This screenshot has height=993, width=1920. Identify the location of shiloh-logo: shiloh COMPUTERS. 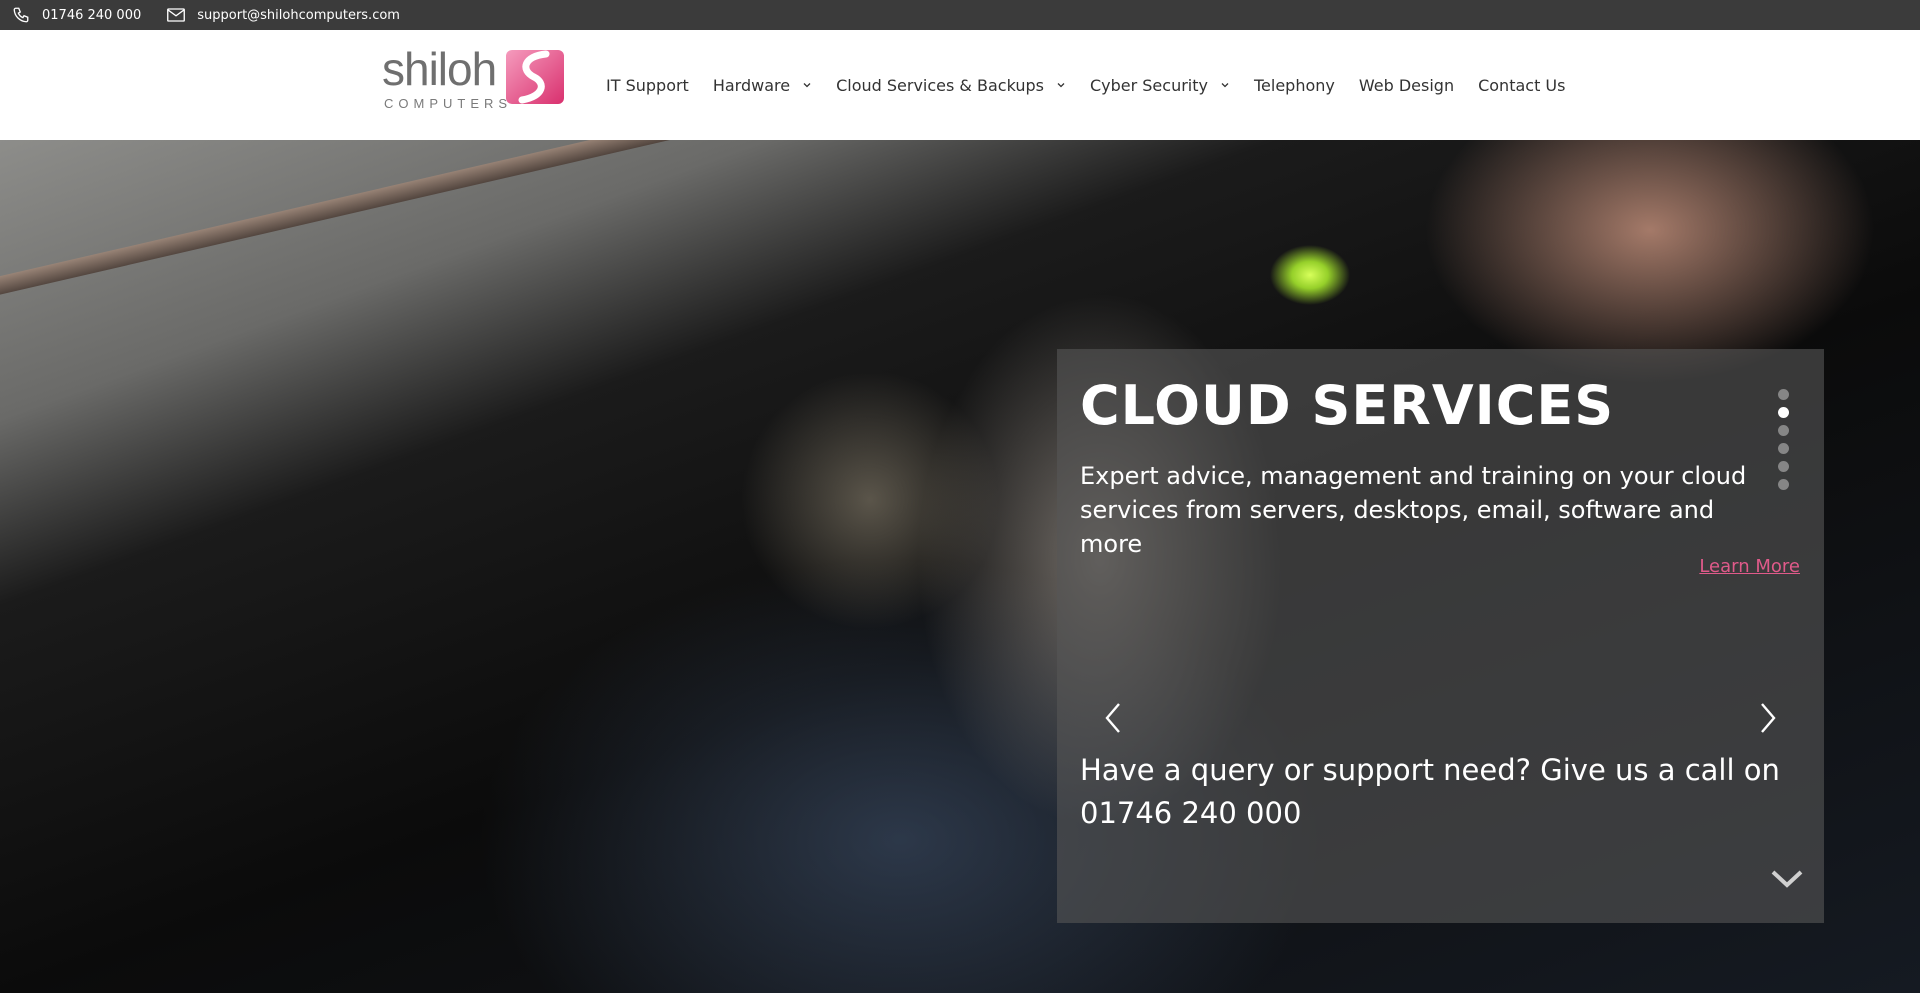
(473, 79).